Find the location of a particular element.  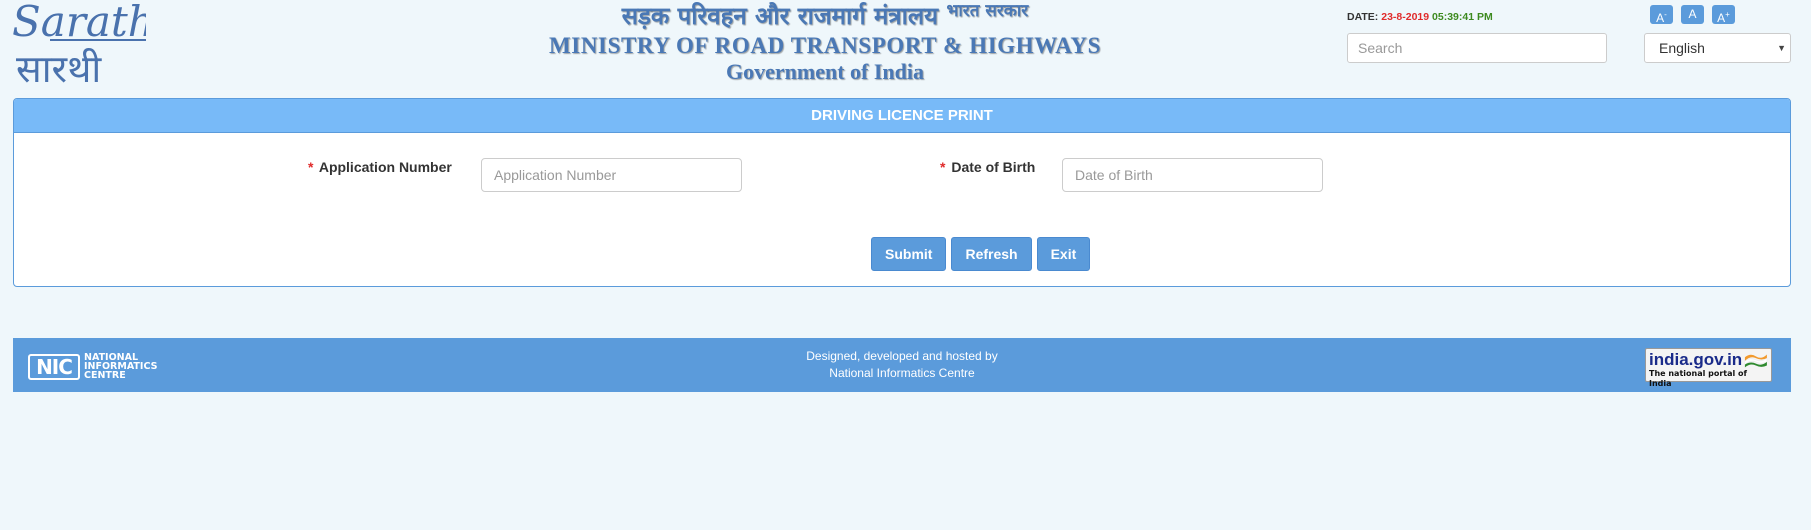

government-hindi: भारत सरकार is located at coordinates (987, 11).